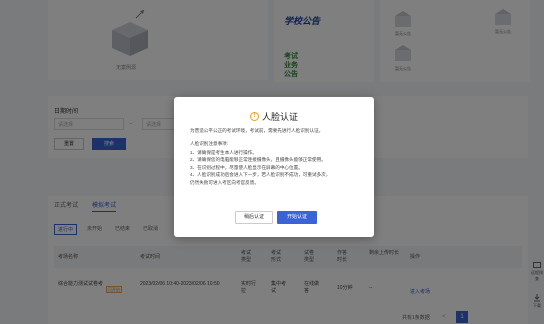 This screenshot has height=324, width=544. What do you see at coordinates (224, 182) in the screenshot?
I see `note-item: 仍然失败可进入考区向考官反馈。` at bounding box center [224, 182].